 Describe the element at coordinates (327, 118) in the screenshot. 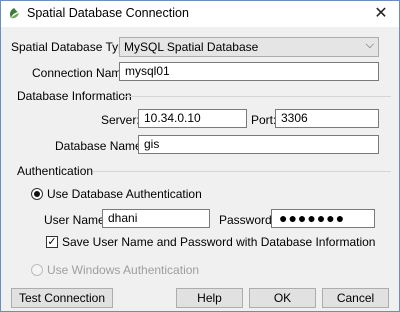

I see `port-input: 3306` at that location.